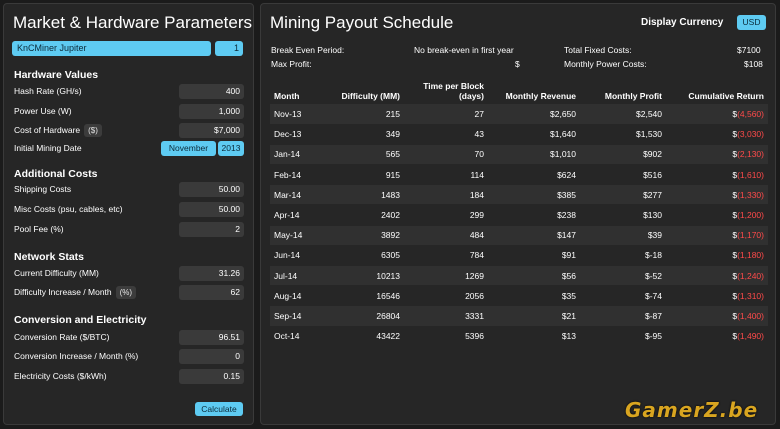 The image size is (780, 429). Describe the element at coordinates (623, 155) in the screenshot. I see `profit-cell: $902` at that location.